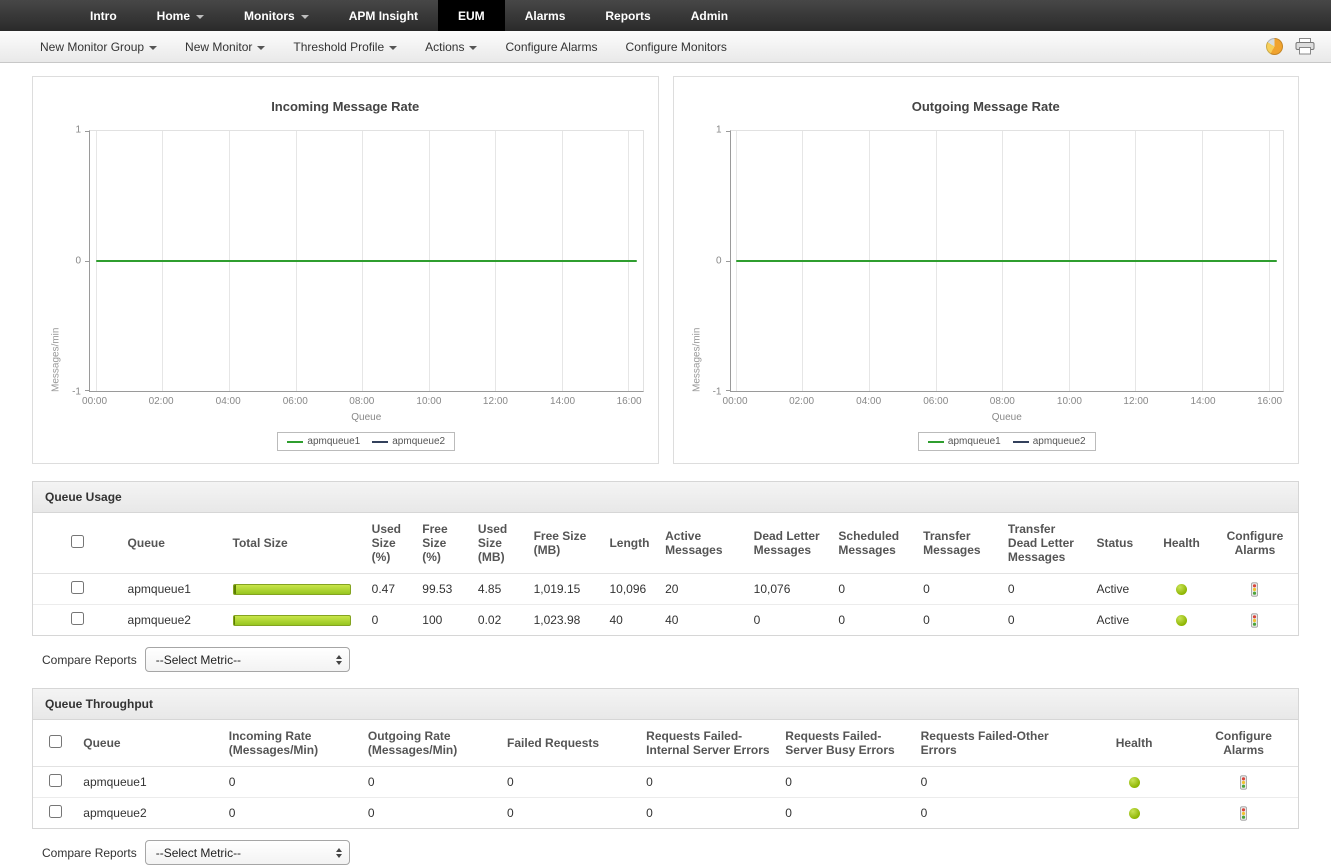 This screenshot has width=1331, height=866. What do you see at coordinates (291, 620) in the screenshot?
I see `total-size-bar` at bounding box center [291, 620].